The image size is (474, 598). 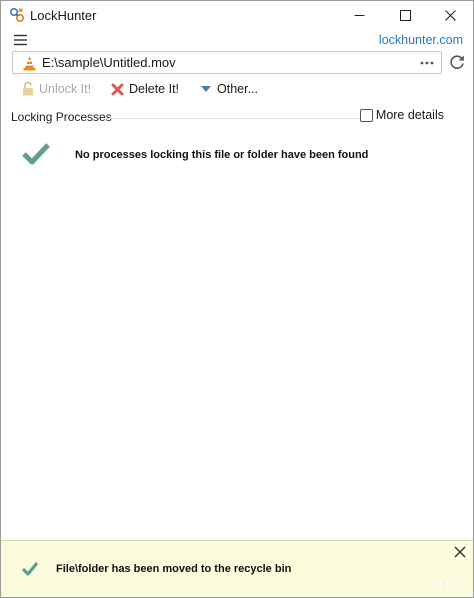 I want to click on section-title: Locking Processes, so click(x=61, y=117).